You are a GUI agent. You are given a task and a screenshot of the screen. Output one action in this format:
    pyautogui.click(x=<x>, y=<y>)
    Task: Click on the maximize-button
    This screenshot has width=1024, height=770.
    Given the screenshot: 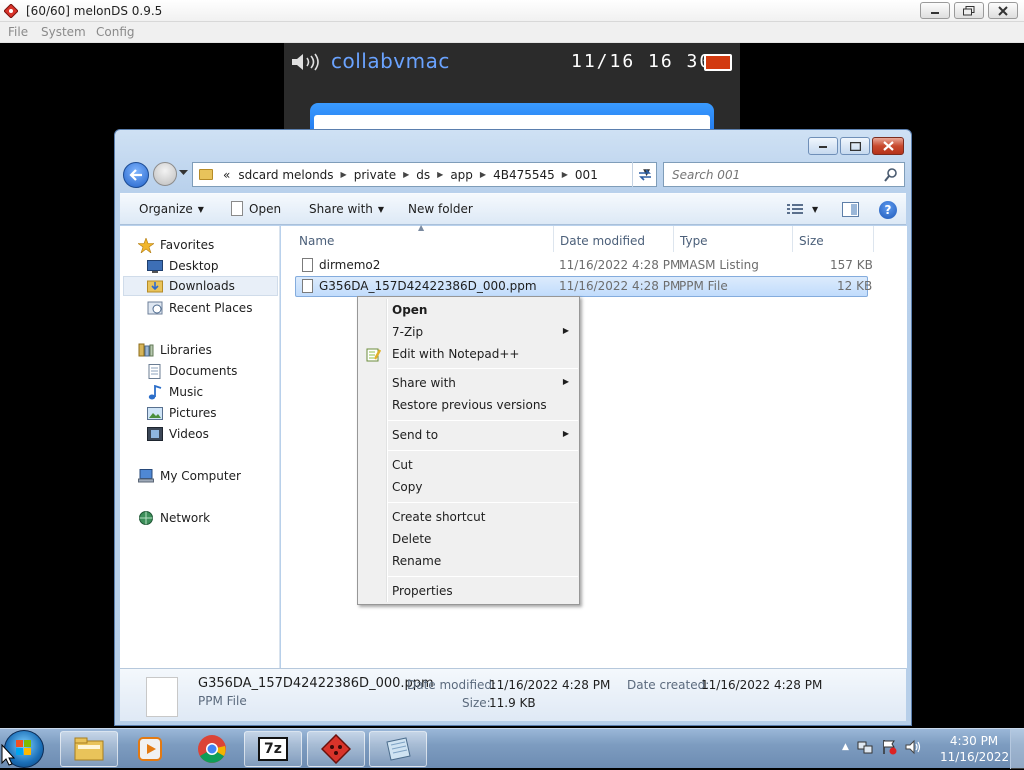 What is the action you would take?
    pyautogui.click(x=969, y=10)
    